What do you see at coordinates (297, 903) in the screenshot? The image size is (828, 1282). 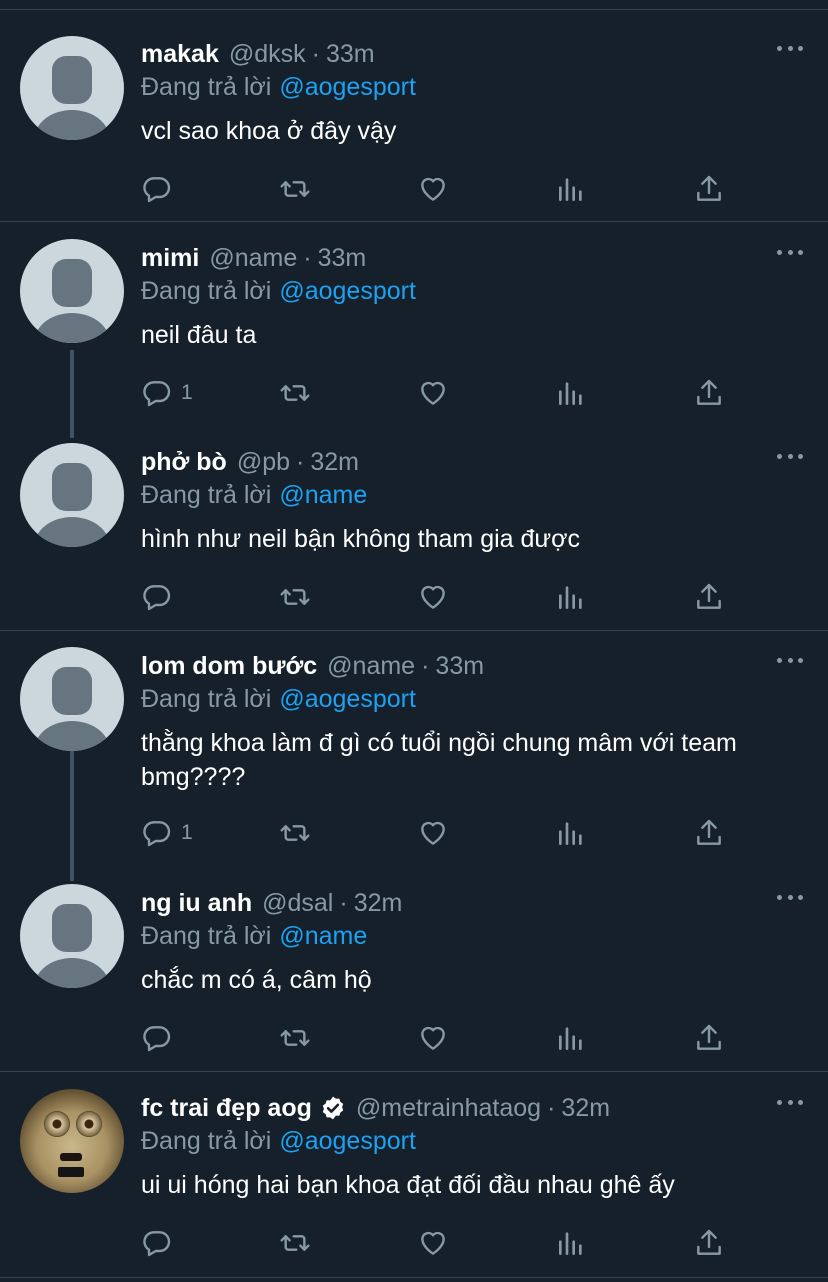 I see `user-handle: @dsal` at bounding box center [297, 903].